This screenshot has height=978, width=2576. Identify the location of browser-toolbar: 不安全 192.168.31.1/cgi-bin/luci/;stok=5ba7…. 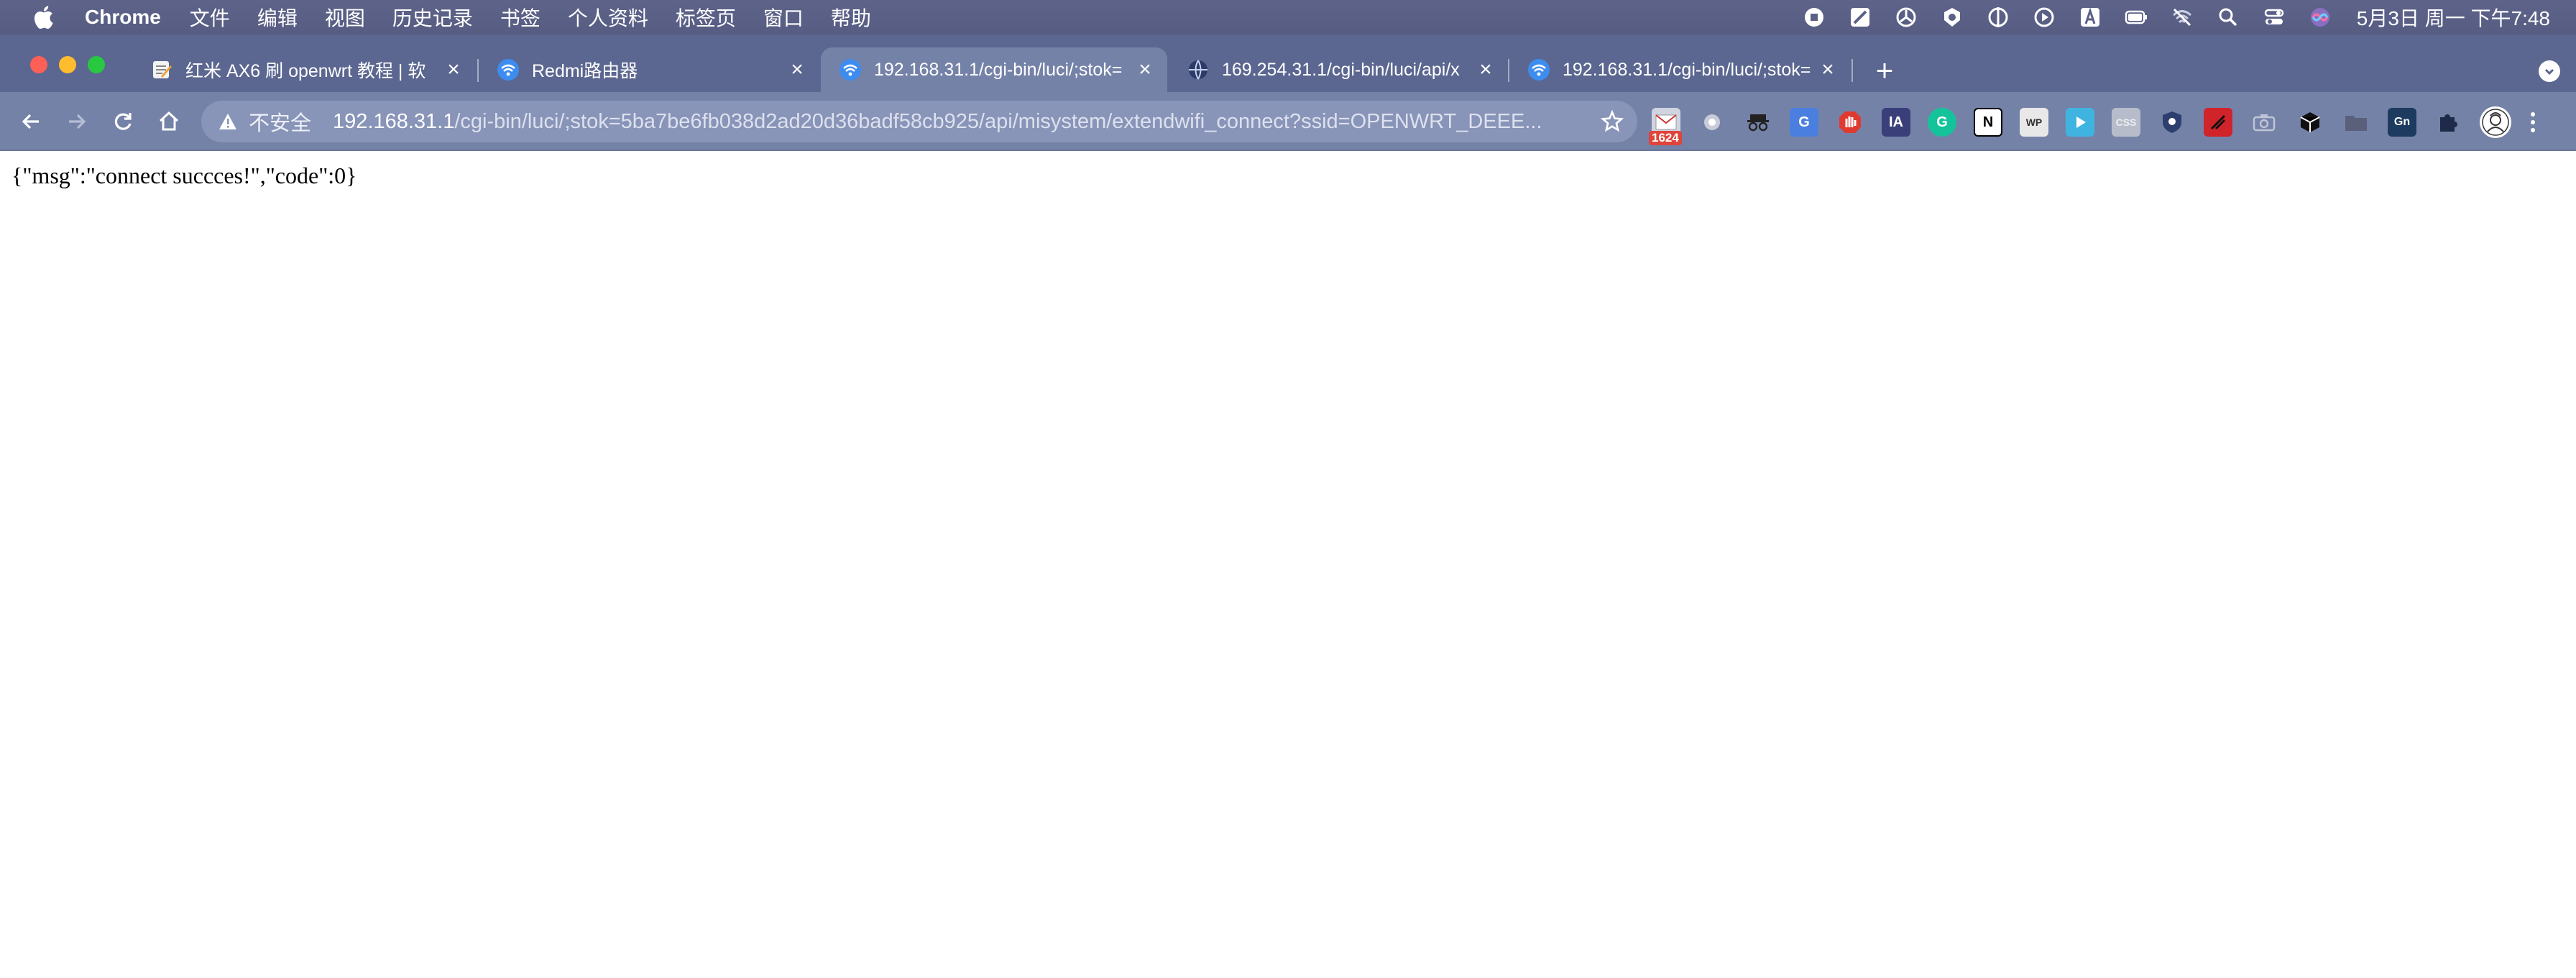
(1288, 121).